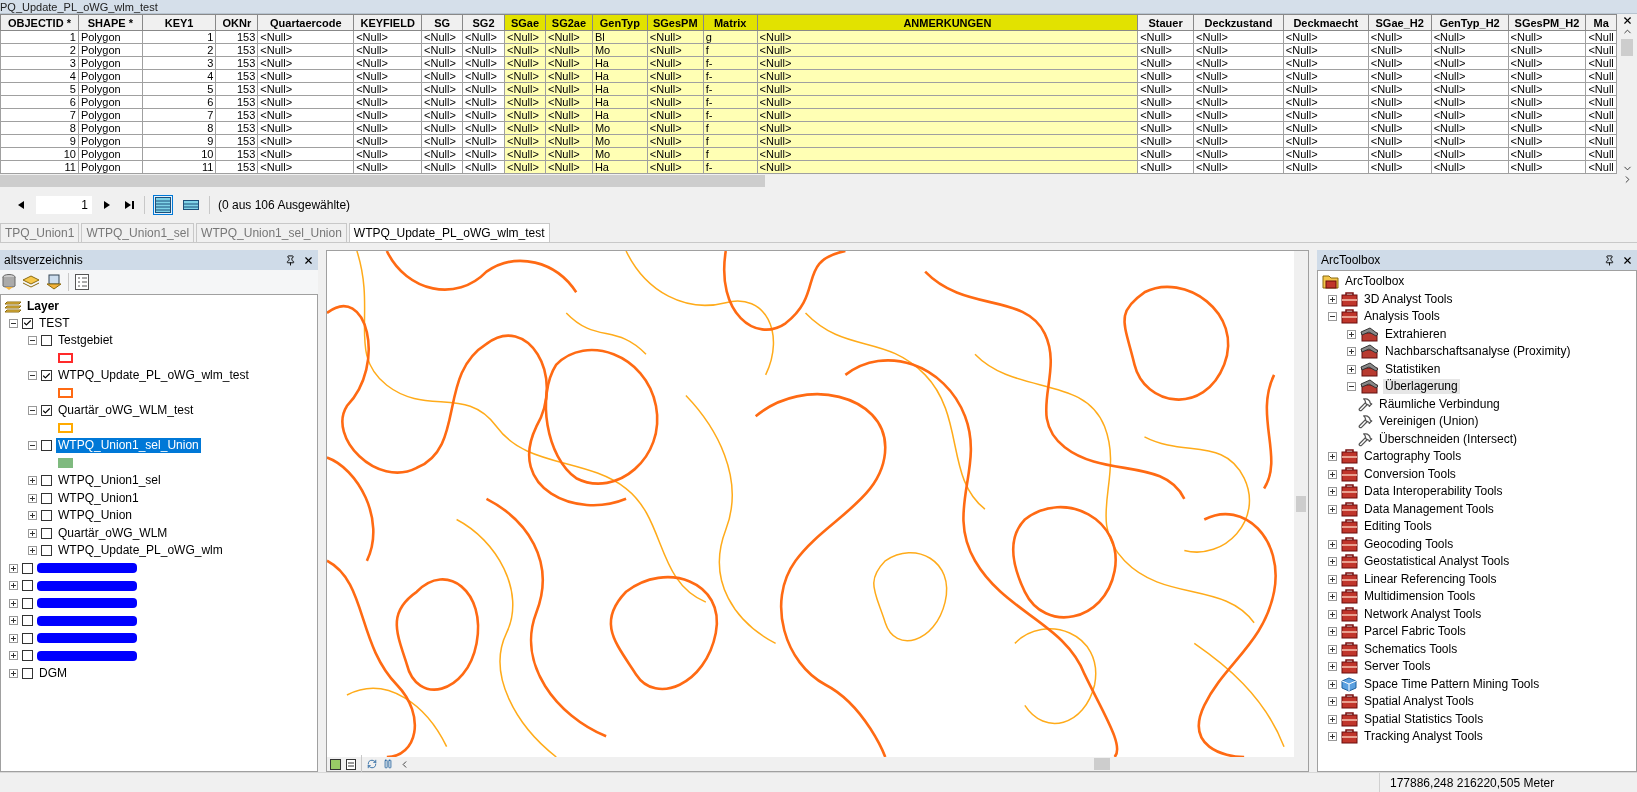 This screenshot has width=1637, height=792. What do you see at coordinates (387, 22) in the screenshot?
I see `column-header: KEYFIELD` at bounding box center [387, 22].